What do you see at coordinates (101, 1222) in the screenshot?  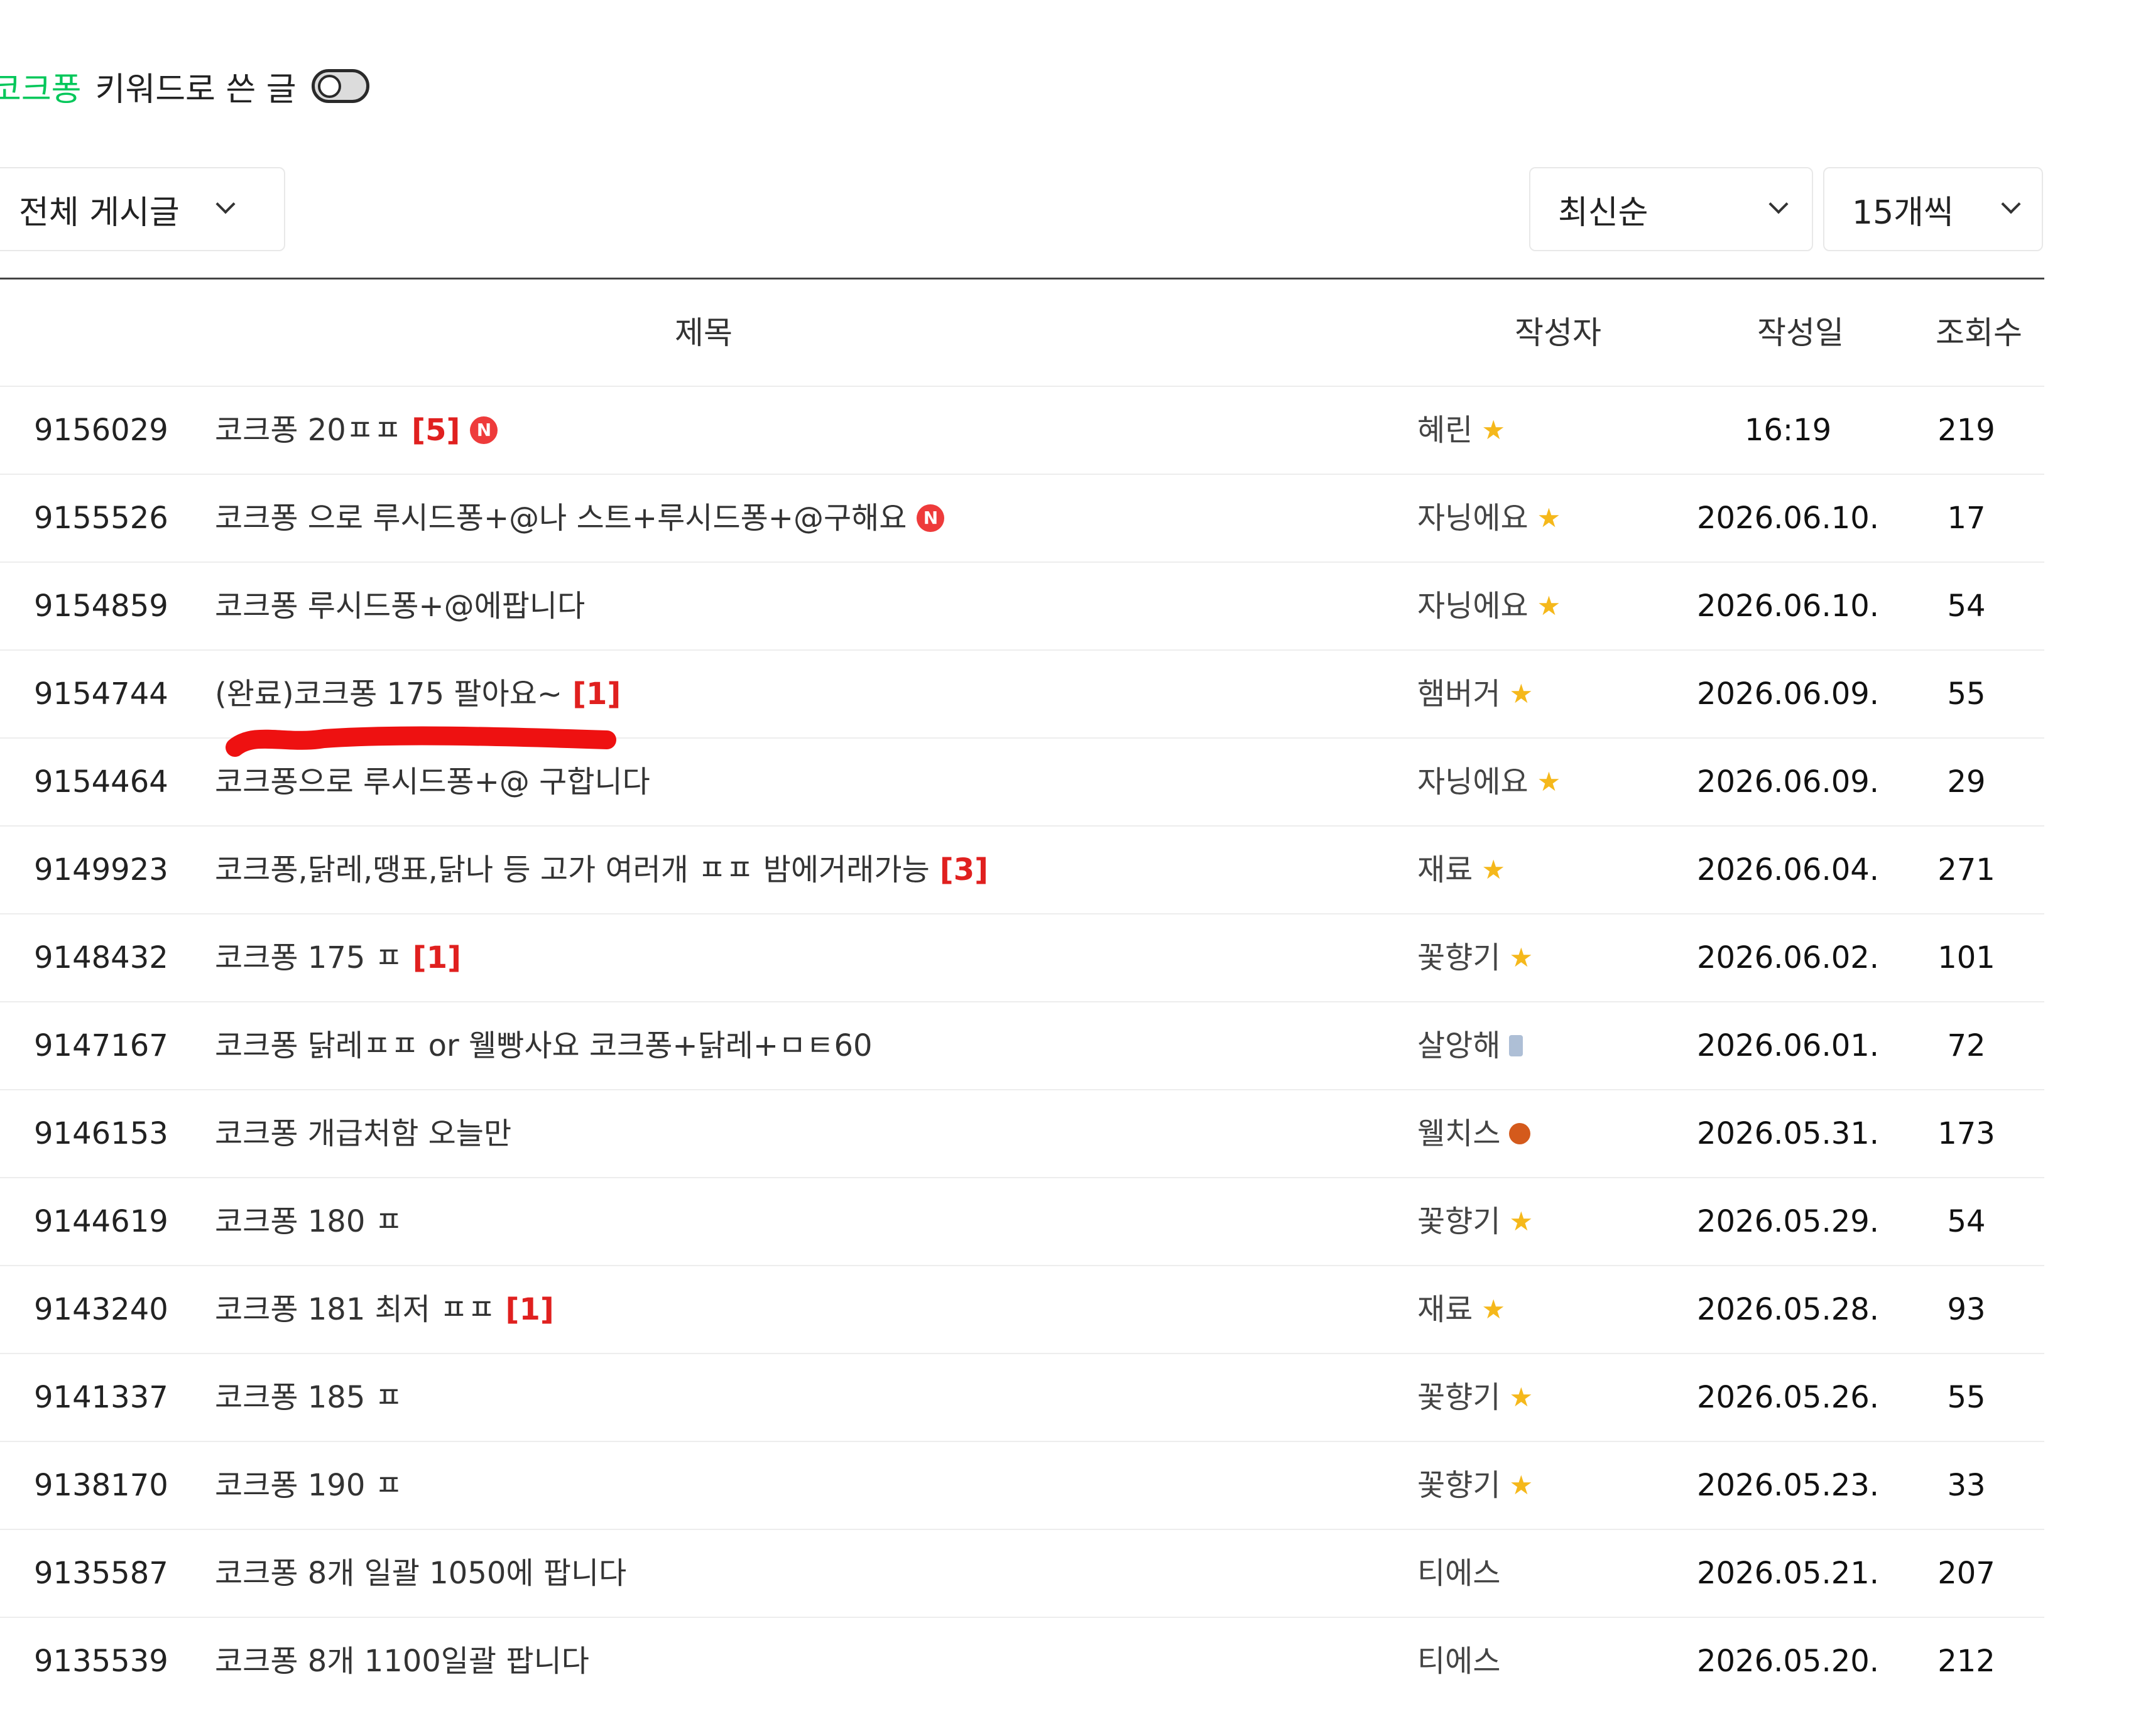 I see `post-number: 9144619` at bounding box center [101, 1222].